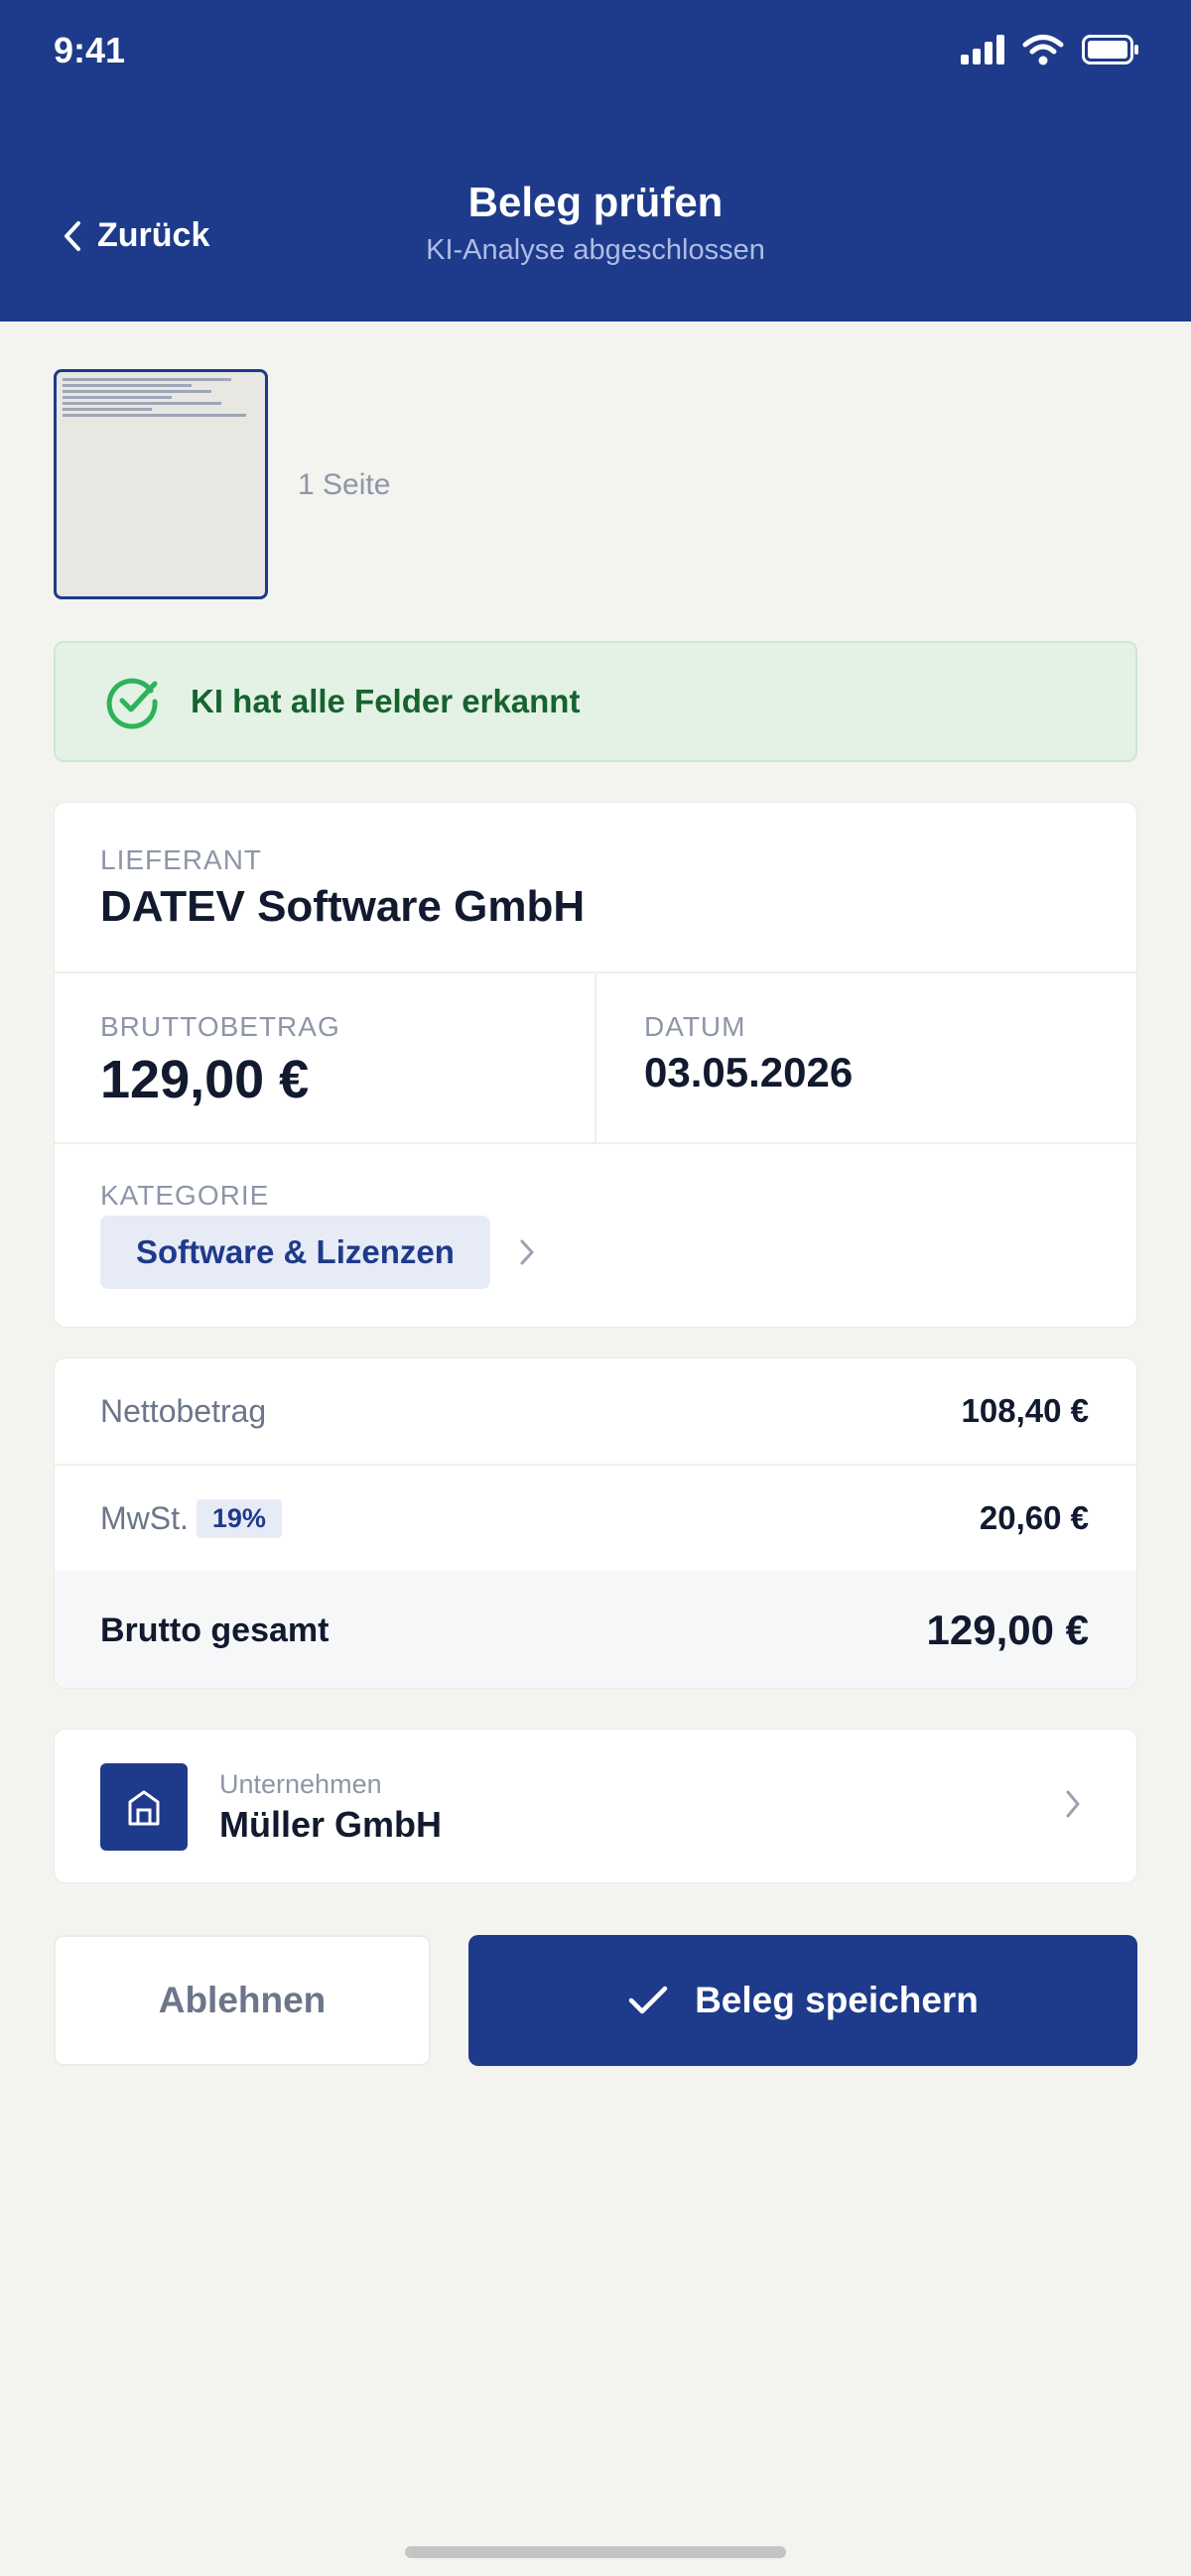 Image resolution: width=1191 pixels, height=2576 pixels. Describe the element at coordinates (161, 484) in the screenshot. I see `document-thumbnail` at that location.